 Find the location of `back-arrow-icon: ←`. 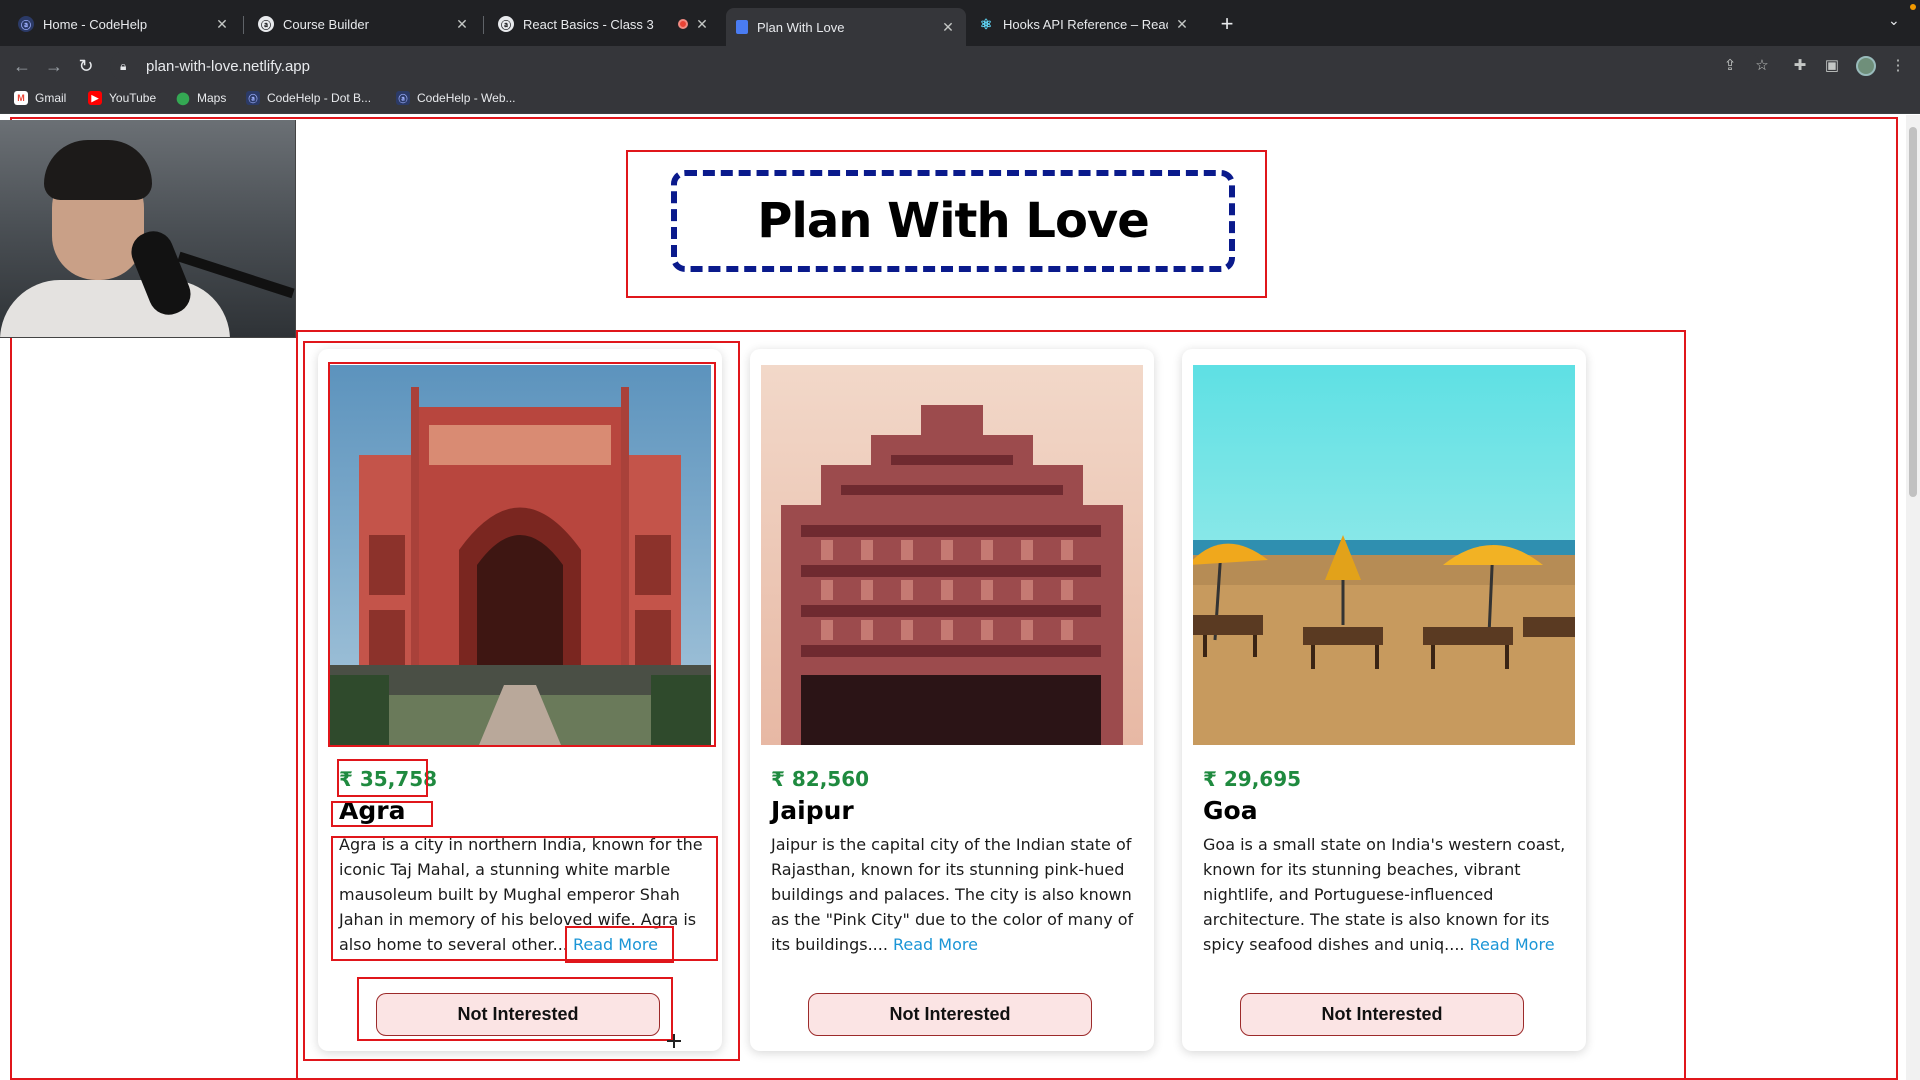

back-arrow-icon: ← is located at coordinates (22, 66).